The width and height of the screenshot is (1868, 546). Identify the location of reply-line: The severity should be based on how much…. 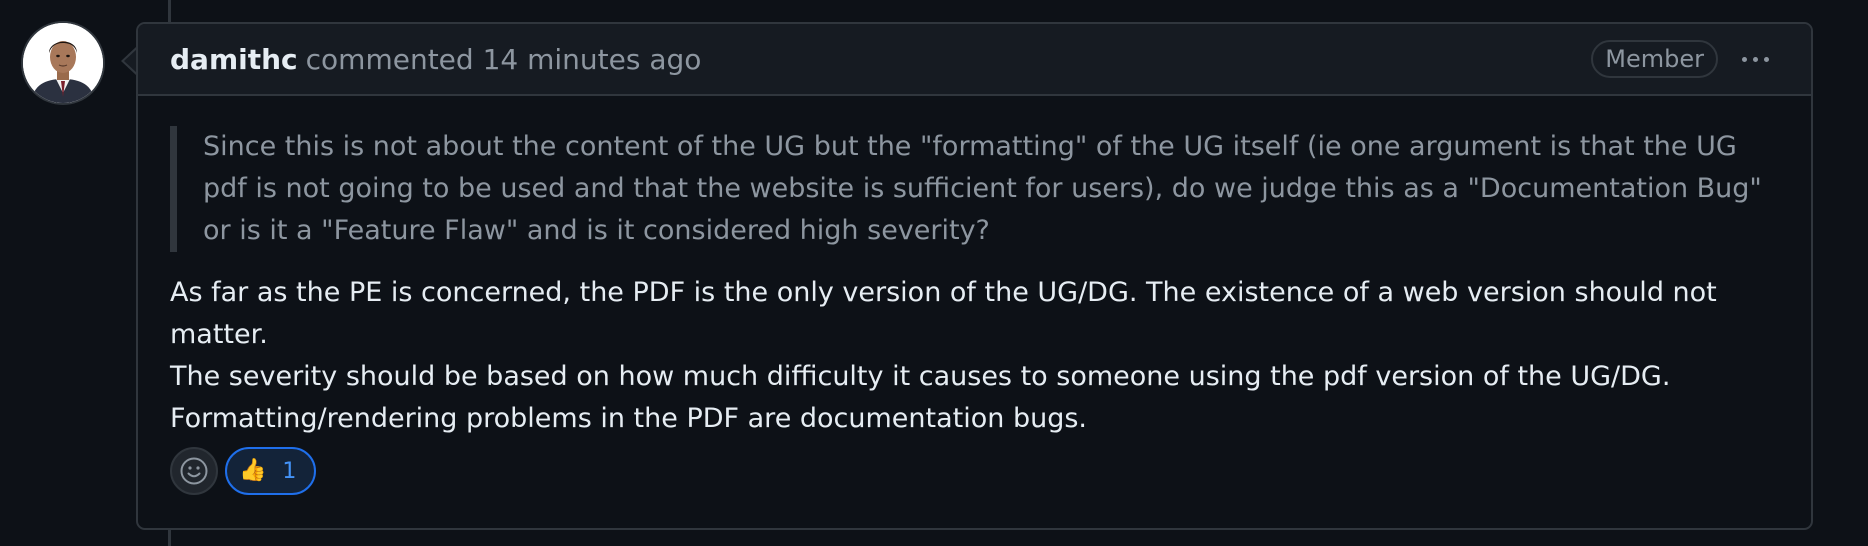
(920, 376).